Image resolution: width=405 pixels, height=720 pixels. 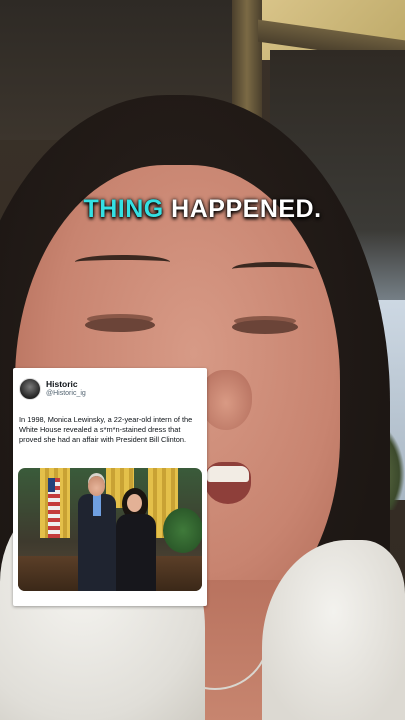 What do you see at coordinates (265, 327) in the screenshot?
I see `right-eye` at bounding box center [265, 327].